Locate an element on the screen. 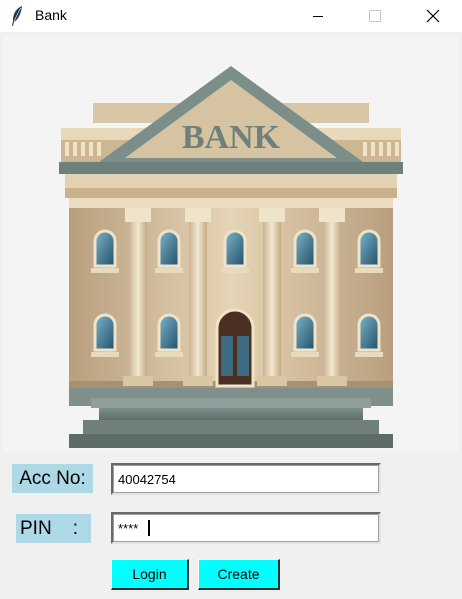  pin-input is located at coordinates (247, 528).